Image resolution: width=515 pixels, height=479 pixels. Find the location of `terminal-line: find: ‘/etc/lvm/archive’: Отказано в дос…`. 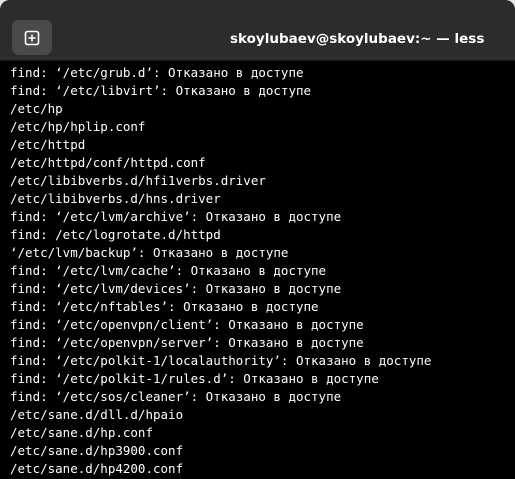

terminal-line: find: ‘/etc/lvm/archive’: Отказано в дос… is located at coordinates (176, 216).